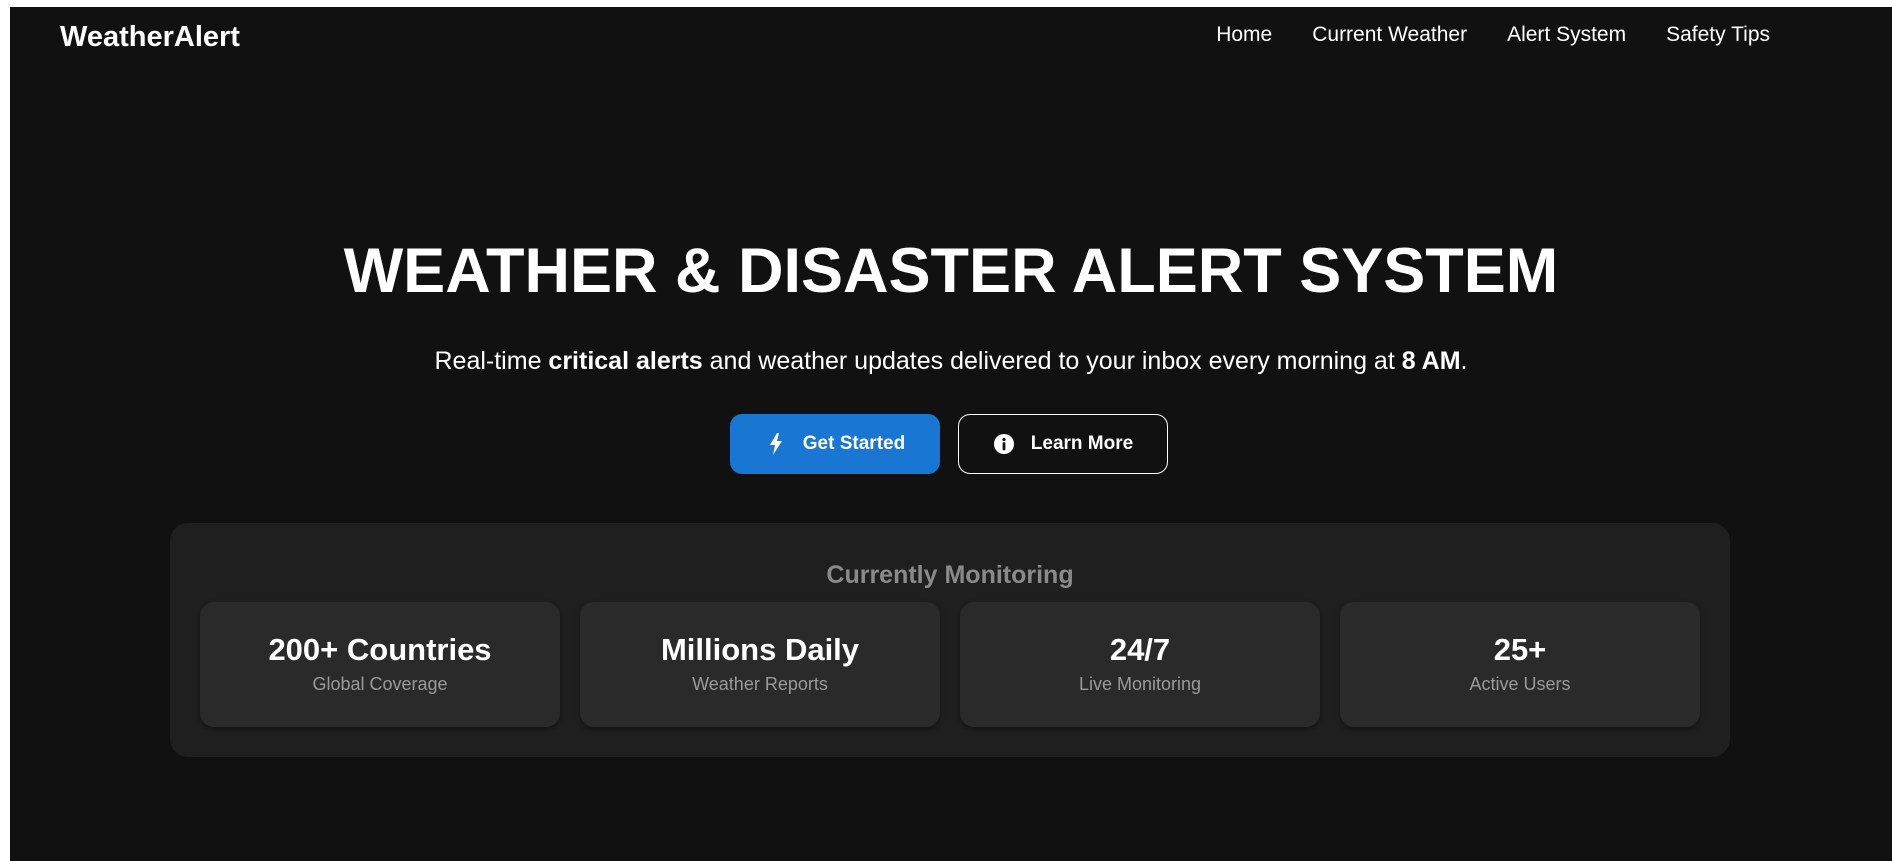 The height and width of the screenshot is (861, 1892). I want to click on nav-link-safety-tips: Safety Tips, so click(1718, 35).